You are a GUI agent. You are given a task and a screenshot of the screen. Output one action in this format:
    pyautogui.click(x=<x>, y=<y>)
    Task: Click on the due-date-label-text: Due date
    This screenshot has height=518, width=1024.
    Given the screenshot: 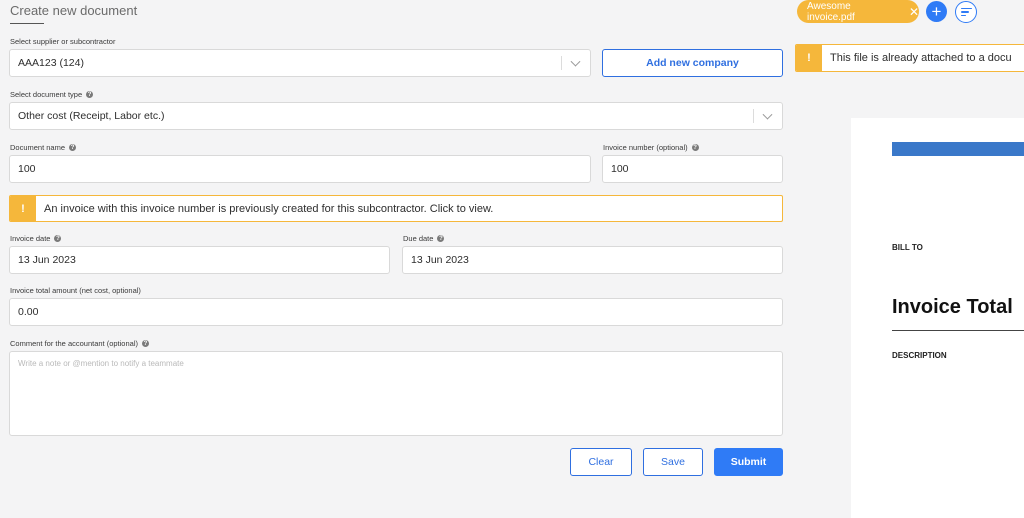 What is the action you would take?
    pyautogui.click(x=418, y=238)
    